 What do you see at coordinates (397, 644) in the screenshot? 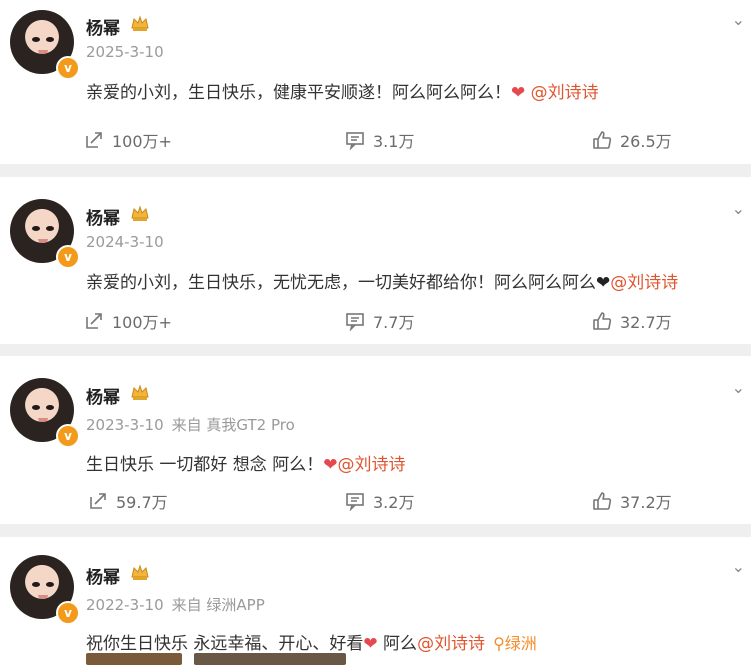
I see `post-text-after: 阿么` at bounding box center [397, 644].